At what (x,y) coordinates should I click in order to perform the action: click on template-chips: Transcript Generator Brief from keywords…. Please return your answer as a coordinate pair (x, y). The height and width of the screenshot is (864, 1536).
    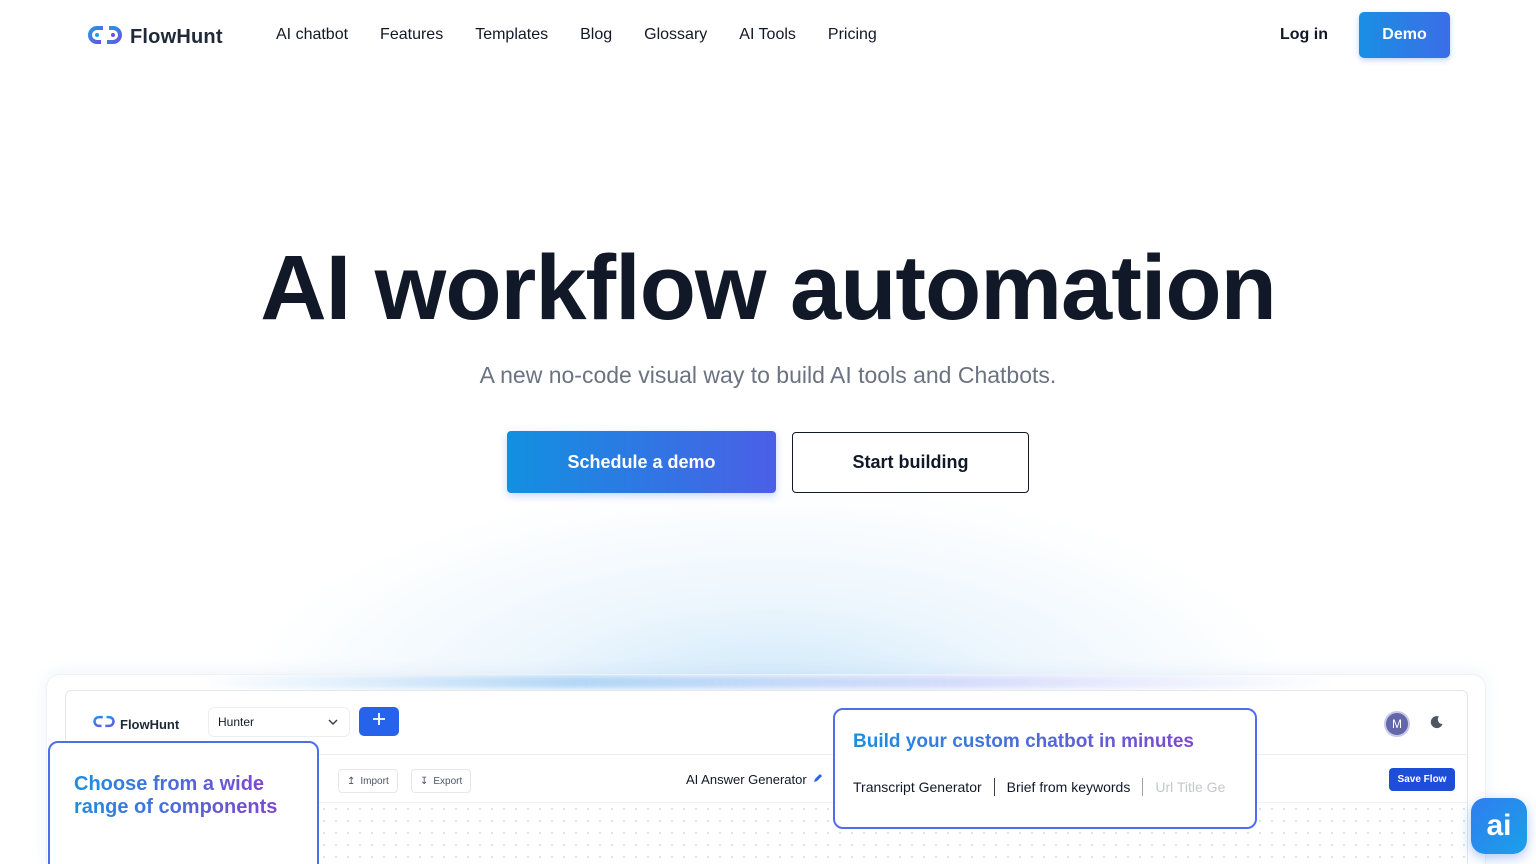
    Looking at the image, I should click on (1039, 787).